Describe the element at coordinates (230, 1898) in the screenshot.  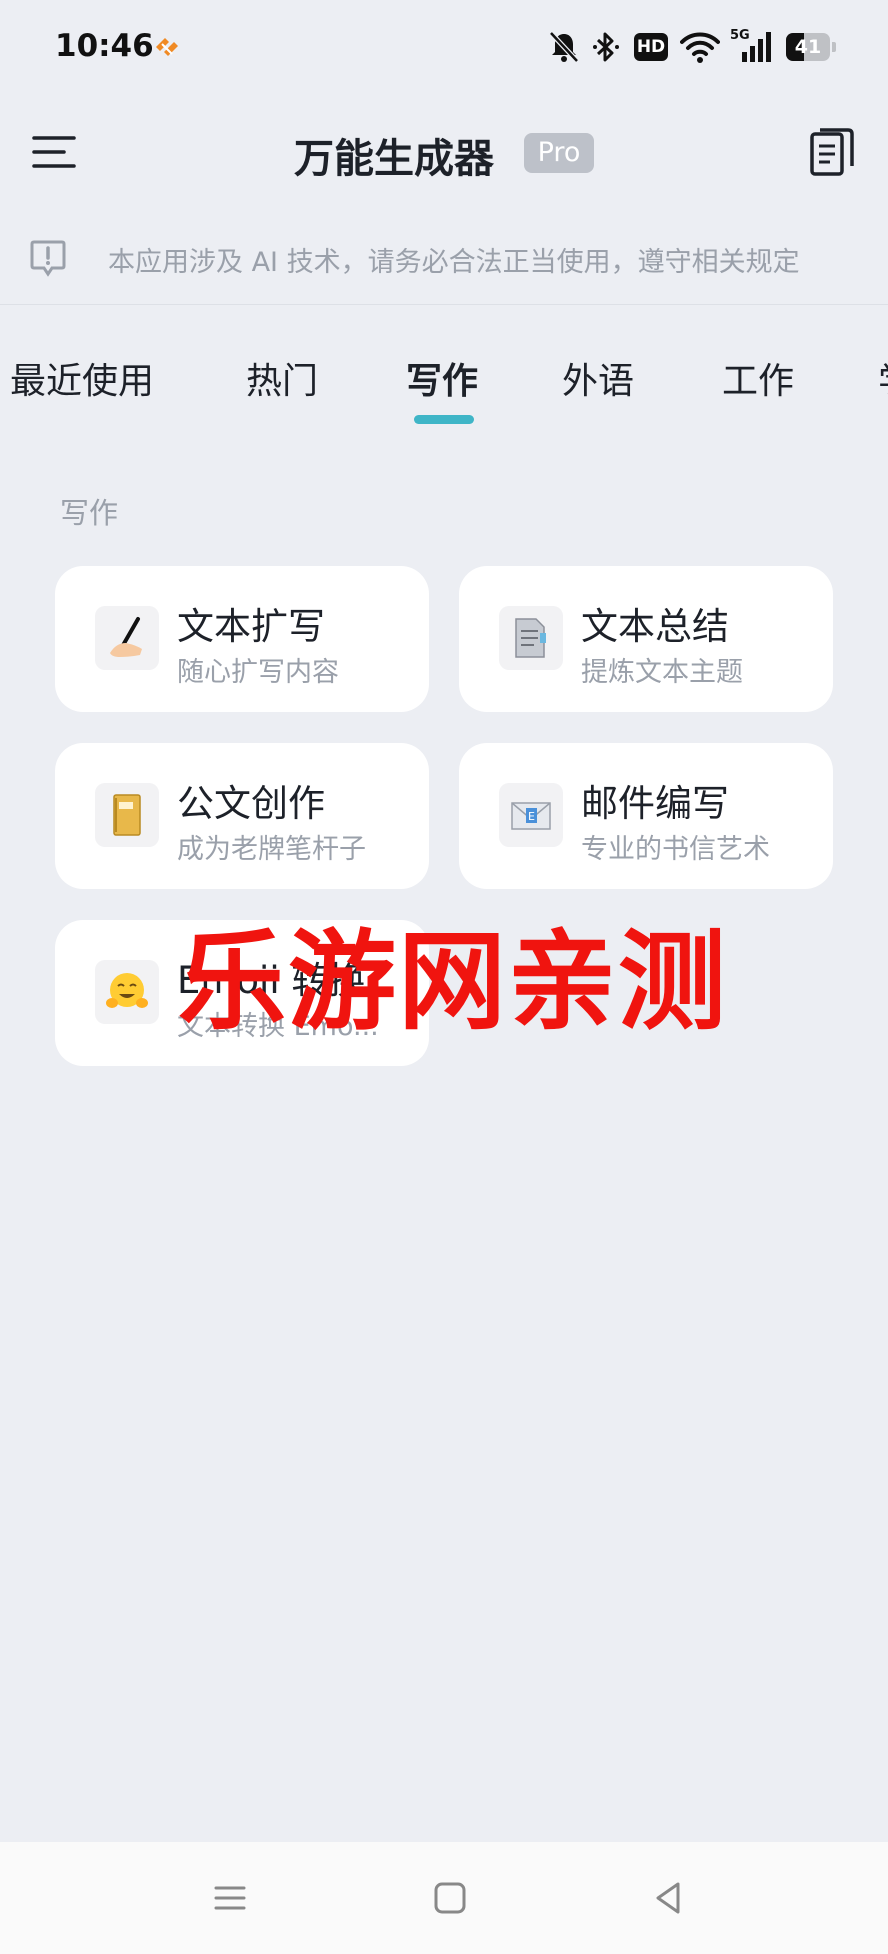
I see `recents-icon` at that location.